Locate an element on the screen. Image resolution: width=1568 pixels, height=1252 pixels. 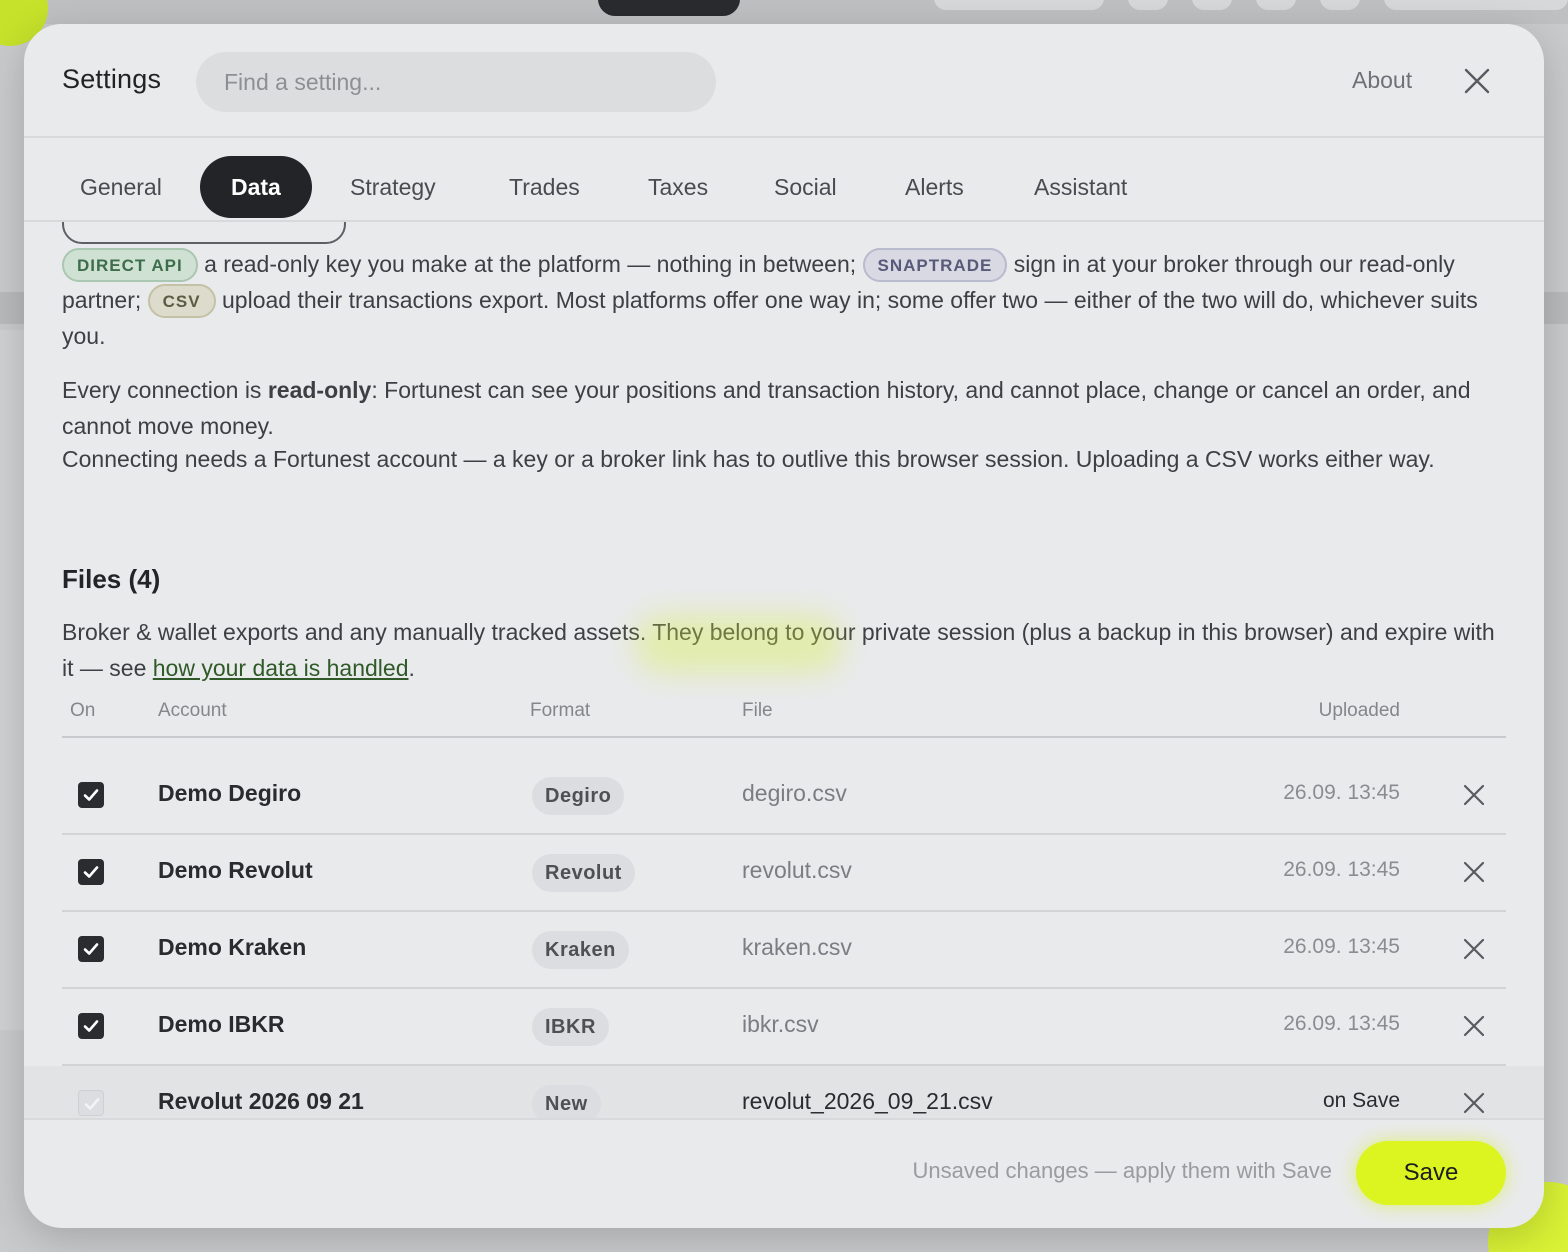
file-name: degiro.csv is located at coordinates (794, 793).